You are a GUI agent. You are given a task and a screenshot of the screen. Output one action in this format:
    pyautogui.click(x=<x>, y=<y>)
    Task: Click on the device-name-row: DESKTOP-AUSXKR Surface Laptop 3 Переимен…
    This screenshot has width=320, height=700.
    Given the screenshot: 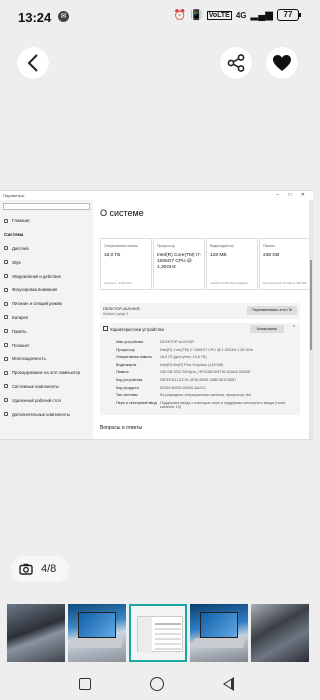 What is the action you would take?
    pyautogui.click(x=200, y=311)
    